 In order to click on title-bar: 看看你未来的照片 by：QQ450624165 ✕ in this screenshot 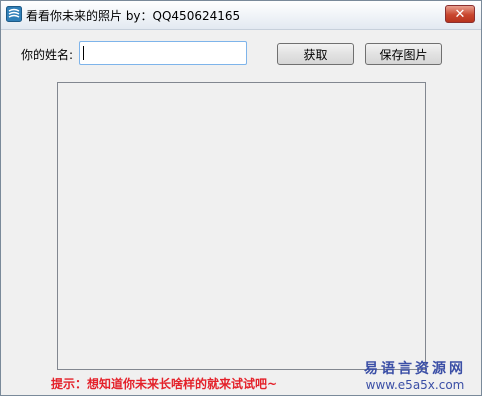, I will do `click(241, 15)`.